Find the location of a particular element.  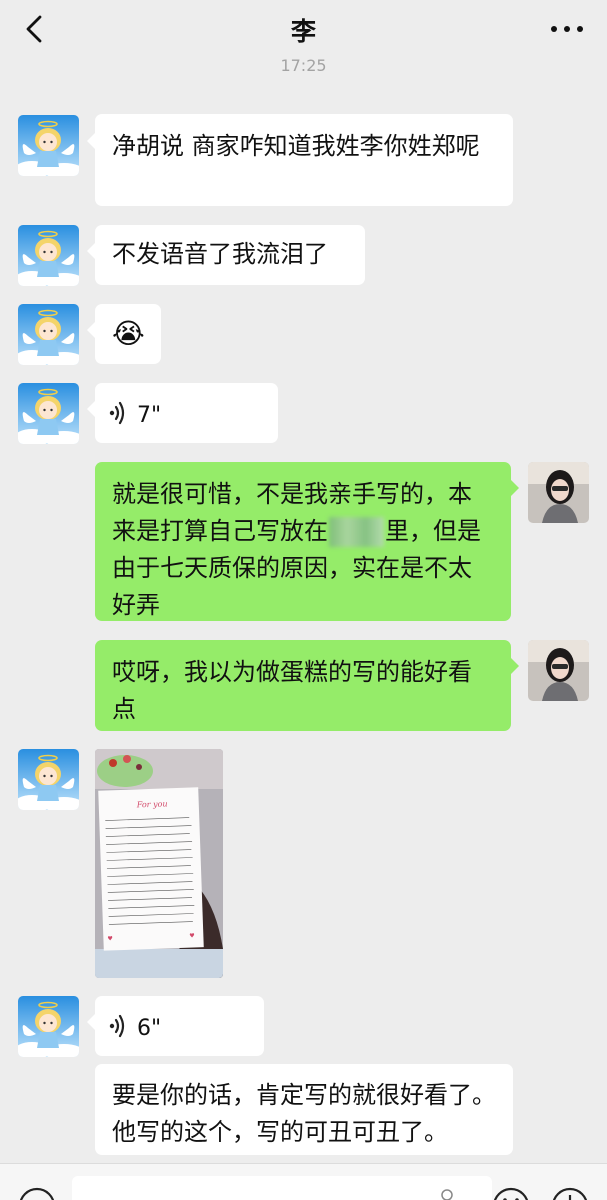

voice-duration: 7" is located at coordinates (149, 415).